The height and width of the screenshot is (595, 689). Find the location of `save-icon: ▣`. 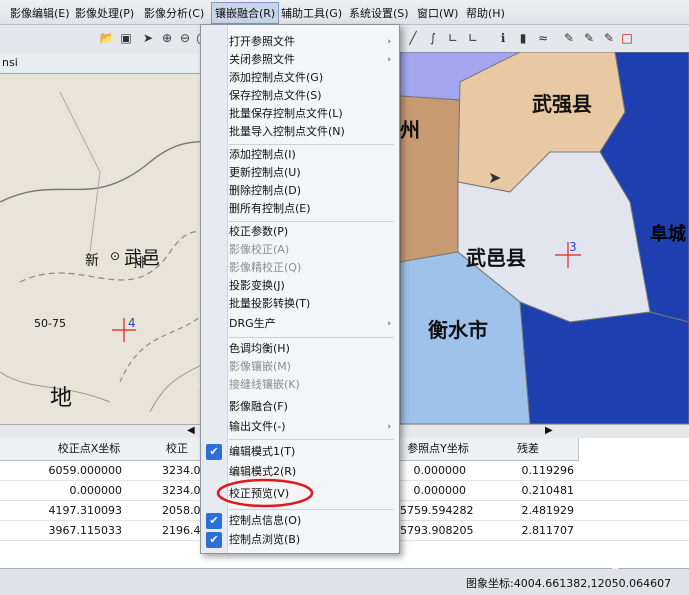

save-icon: ▣ is located at coordinates (126, 38).